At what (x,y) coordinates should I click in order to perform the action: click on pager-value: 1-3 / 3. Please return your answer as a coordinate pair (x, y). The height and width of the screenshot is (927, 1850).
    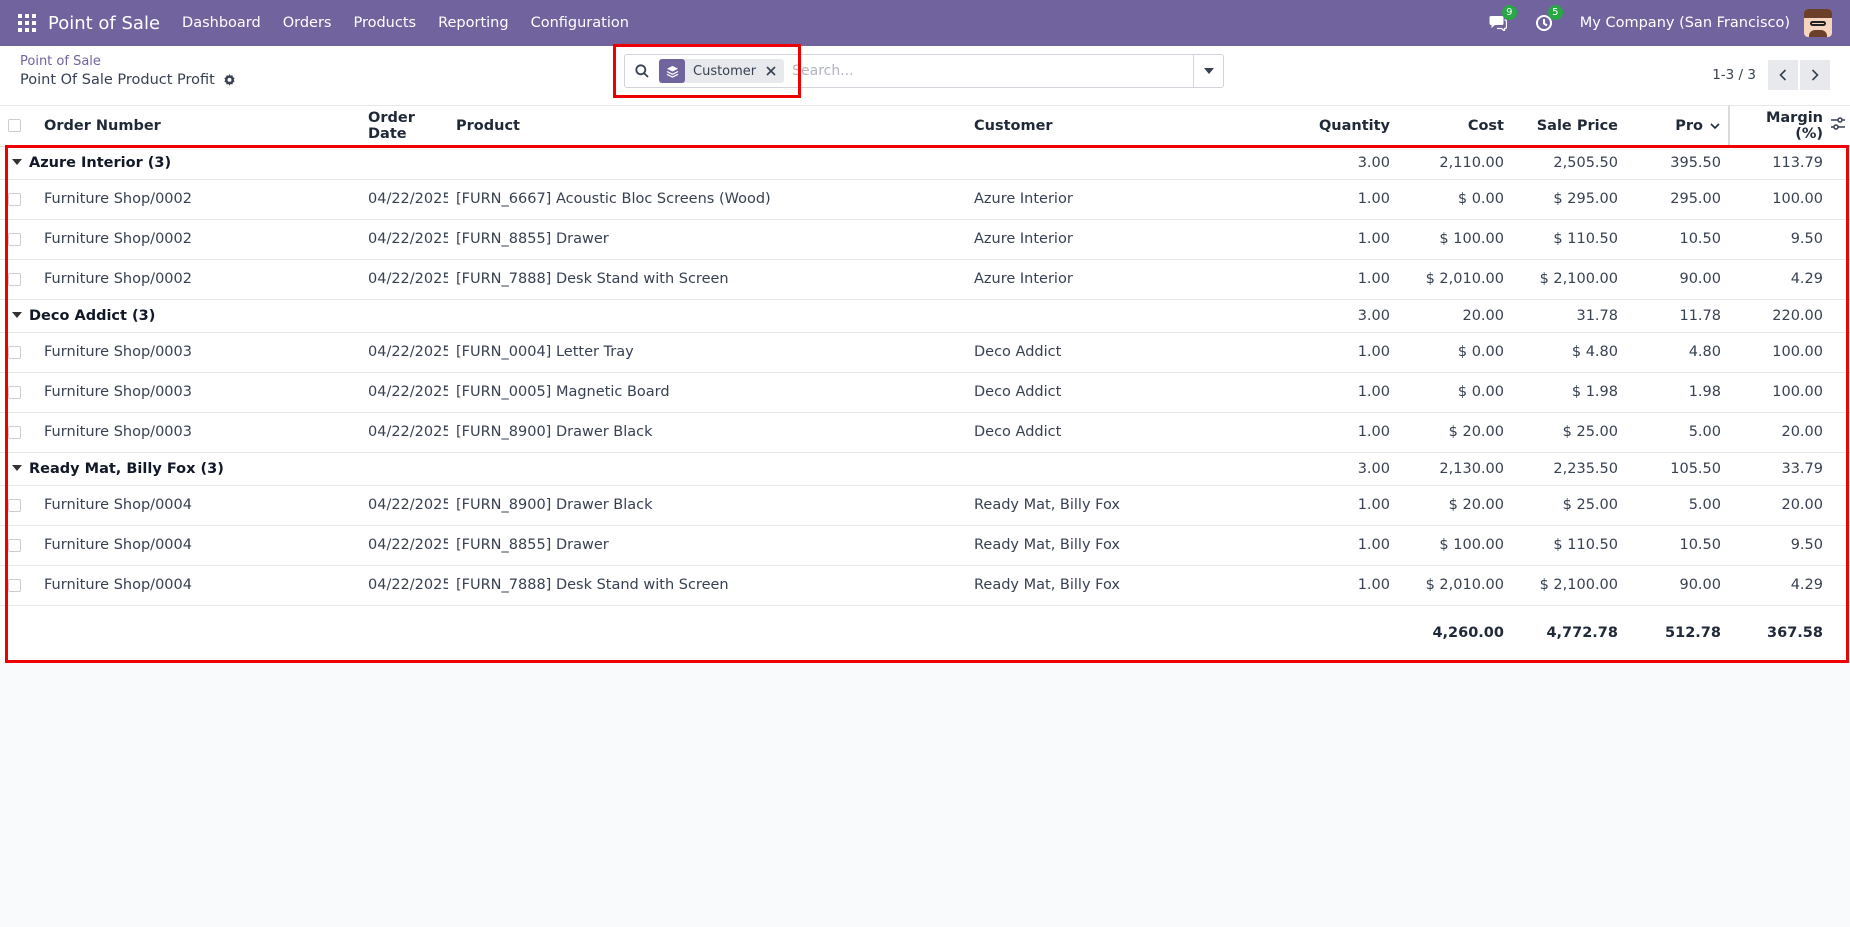
    Looking at the image, I should click on (1734, 75).